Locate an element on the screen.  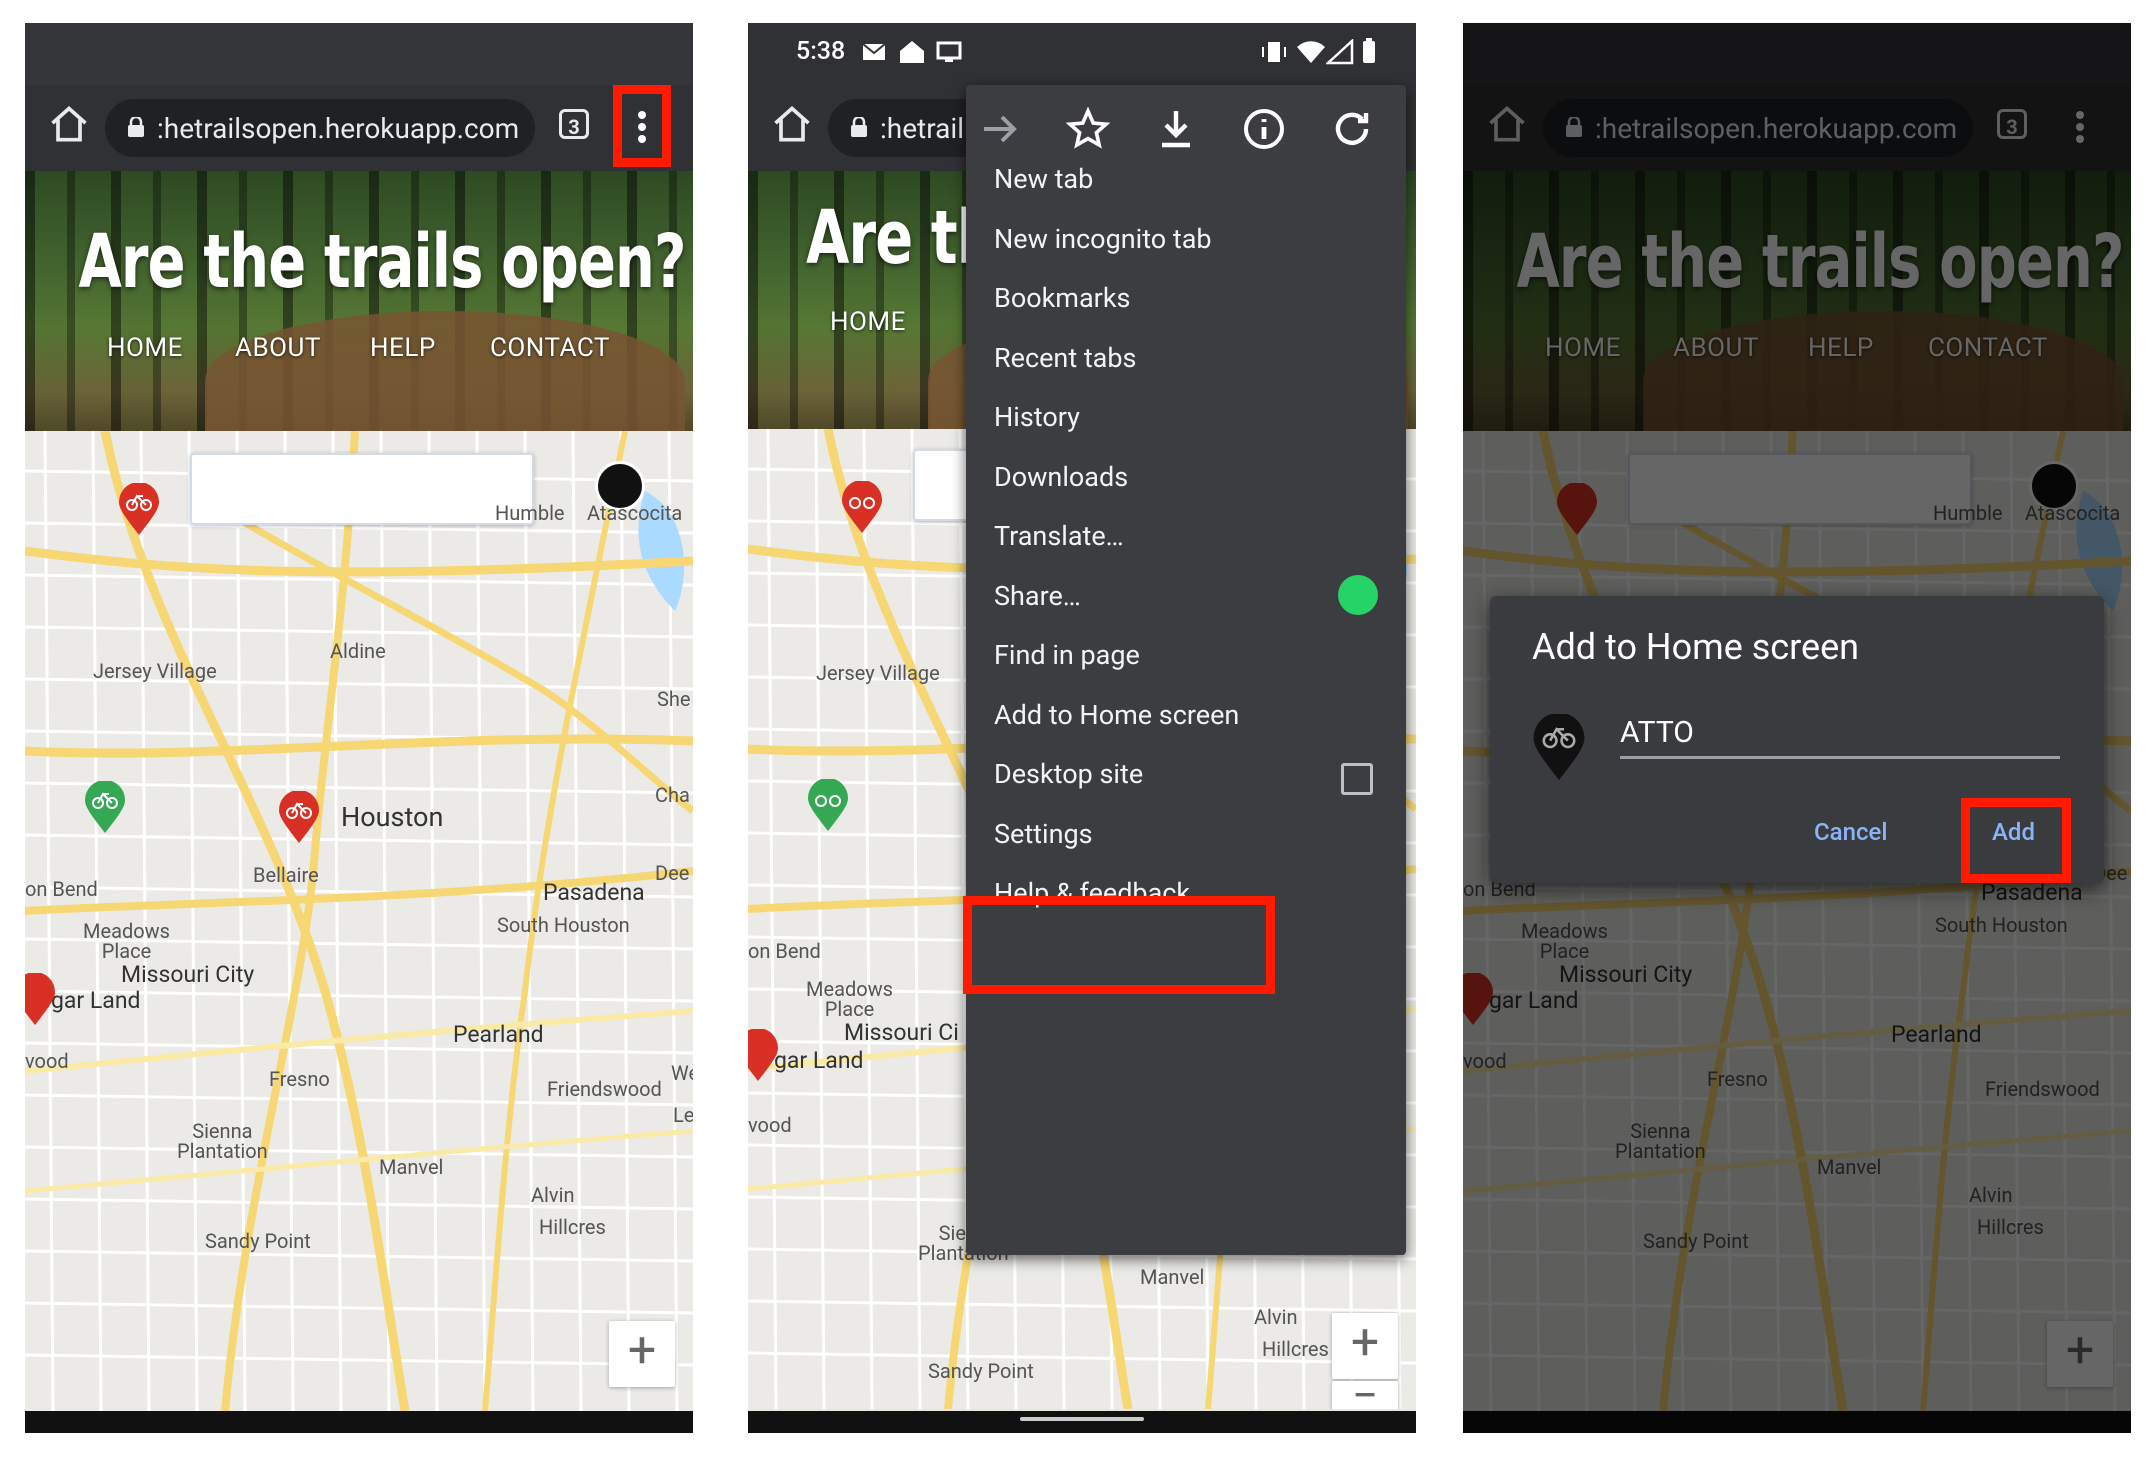
place-label: Bellaire is located at coordinates (286, 875).